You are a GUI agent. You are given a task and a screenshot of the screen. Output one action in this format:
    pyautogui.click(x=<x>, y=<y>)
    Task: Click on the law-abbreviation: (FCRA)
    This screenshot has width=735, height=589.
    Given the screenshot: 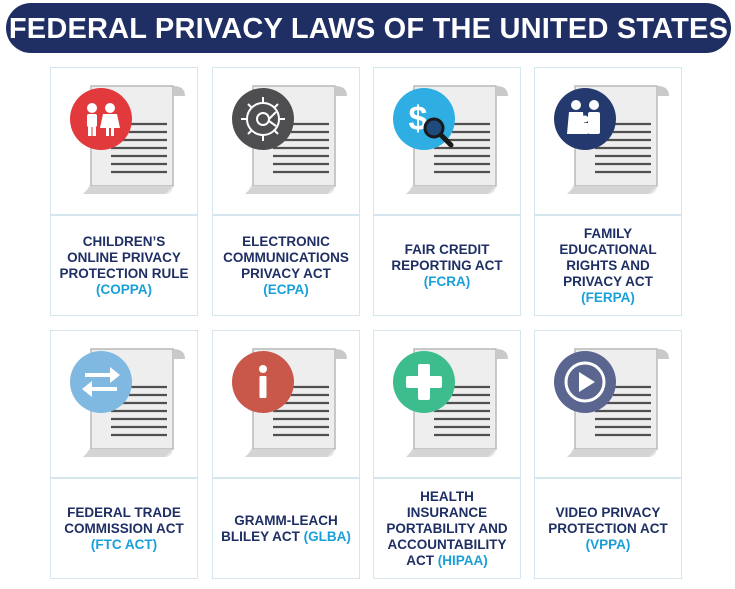 What is the action you would take?
    pyautogui.click(x=447, y=281)
    